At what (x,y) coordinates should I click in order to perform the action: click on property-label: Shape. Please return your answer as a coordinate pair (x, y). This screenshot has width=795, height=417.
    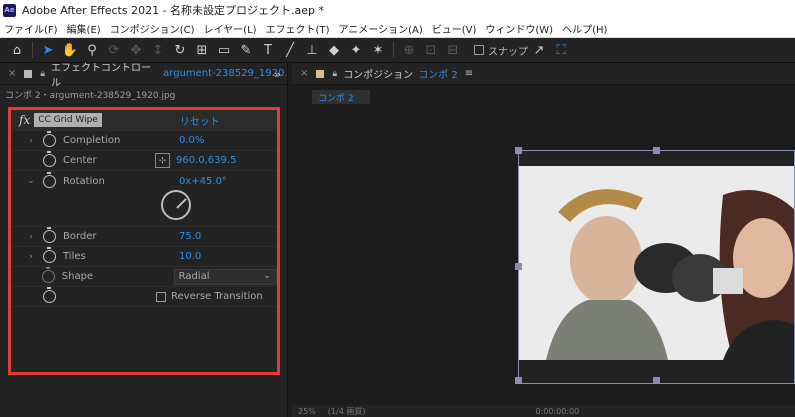
    Looking at the image, I should click on (77, 276).